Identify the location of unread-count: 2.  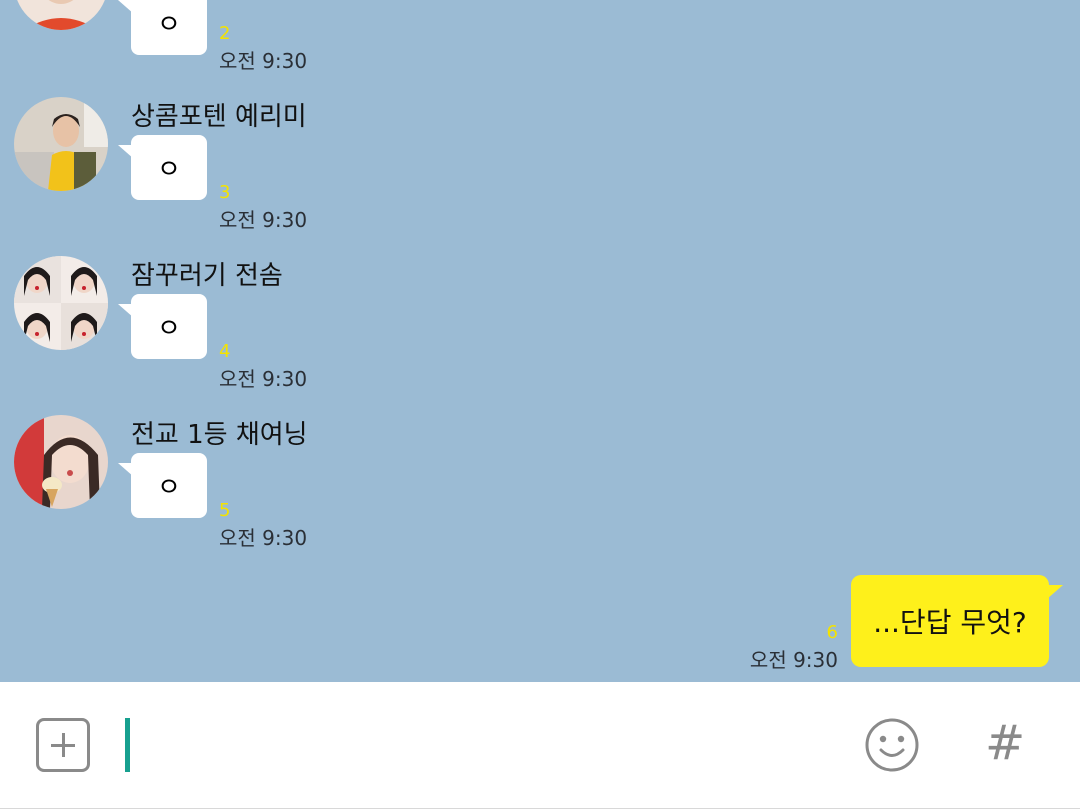
(225, 33).